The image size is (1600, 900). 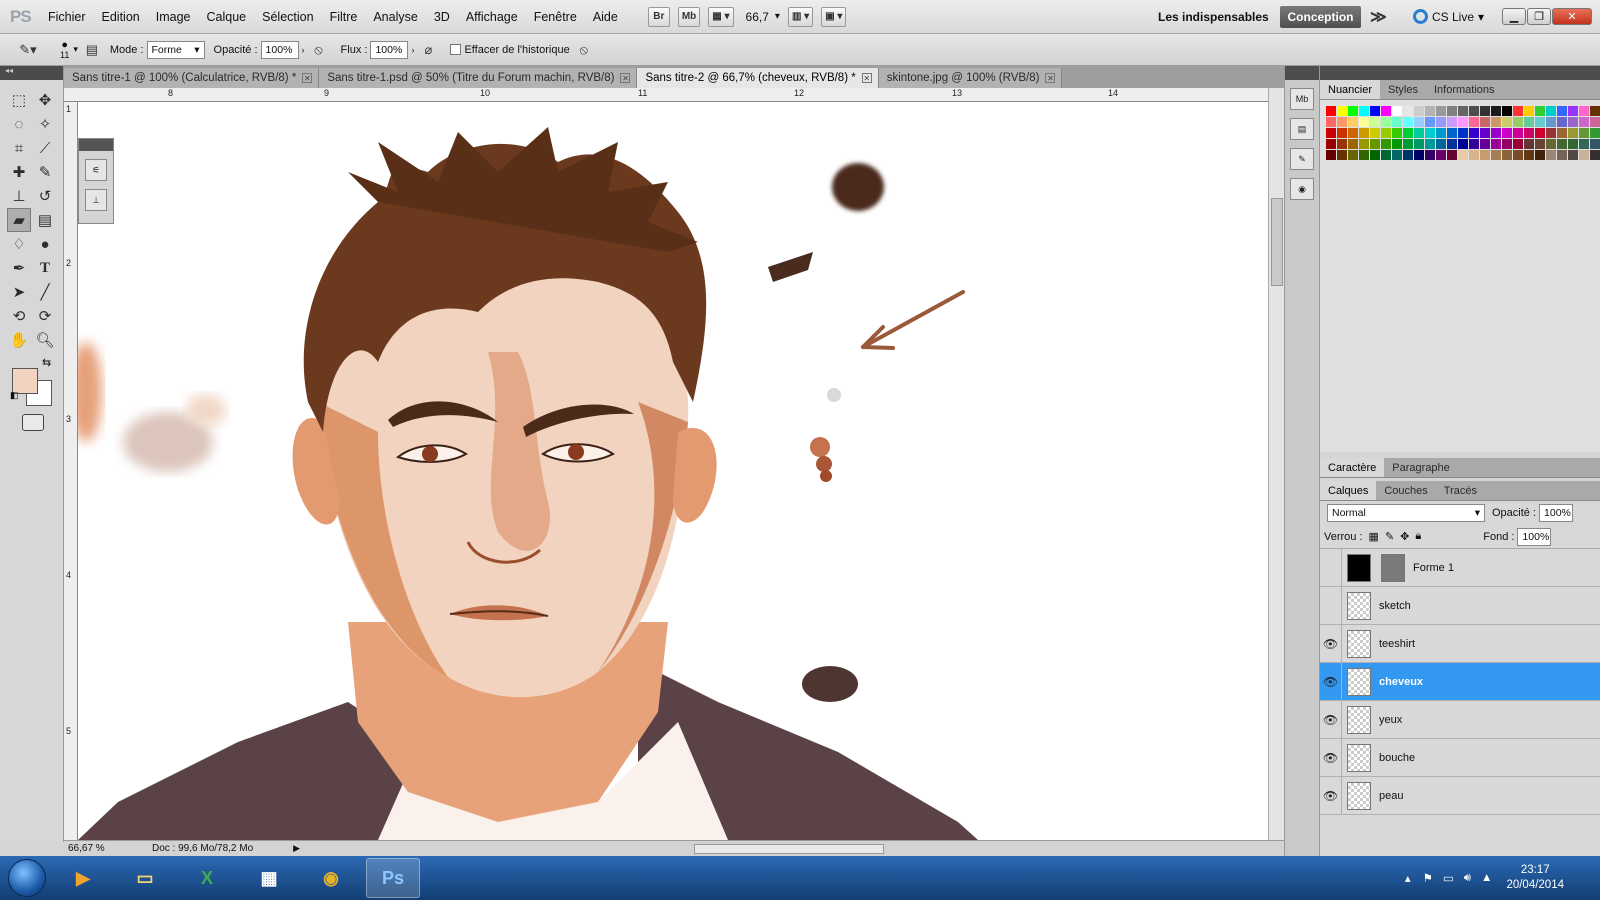 What do you see at coordinates (45, 268) in the screenshot?
I see `type-tool-icon: T` at bounding box center [45, 268].